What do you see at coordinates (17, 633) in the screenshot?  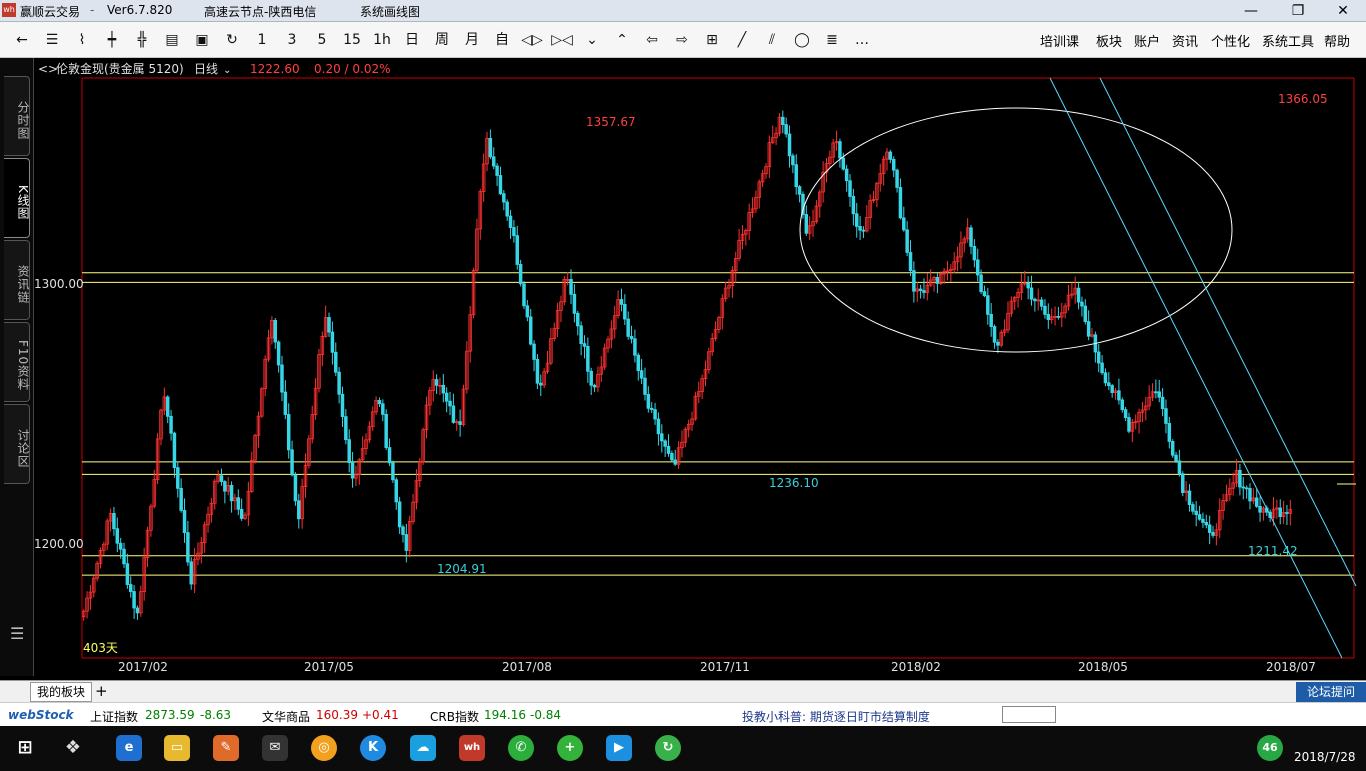 I see `menu-icon: ☰` at bounding box center [17, 633].